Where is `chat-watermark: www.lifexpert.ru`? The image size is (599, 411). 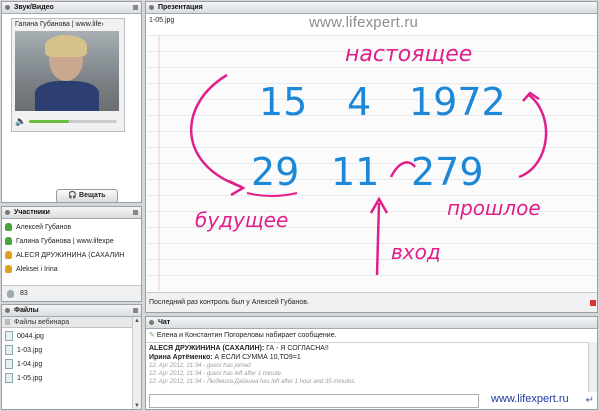 chat-watermark: www.lifexpert.ru is located at coordinates (530, 399).